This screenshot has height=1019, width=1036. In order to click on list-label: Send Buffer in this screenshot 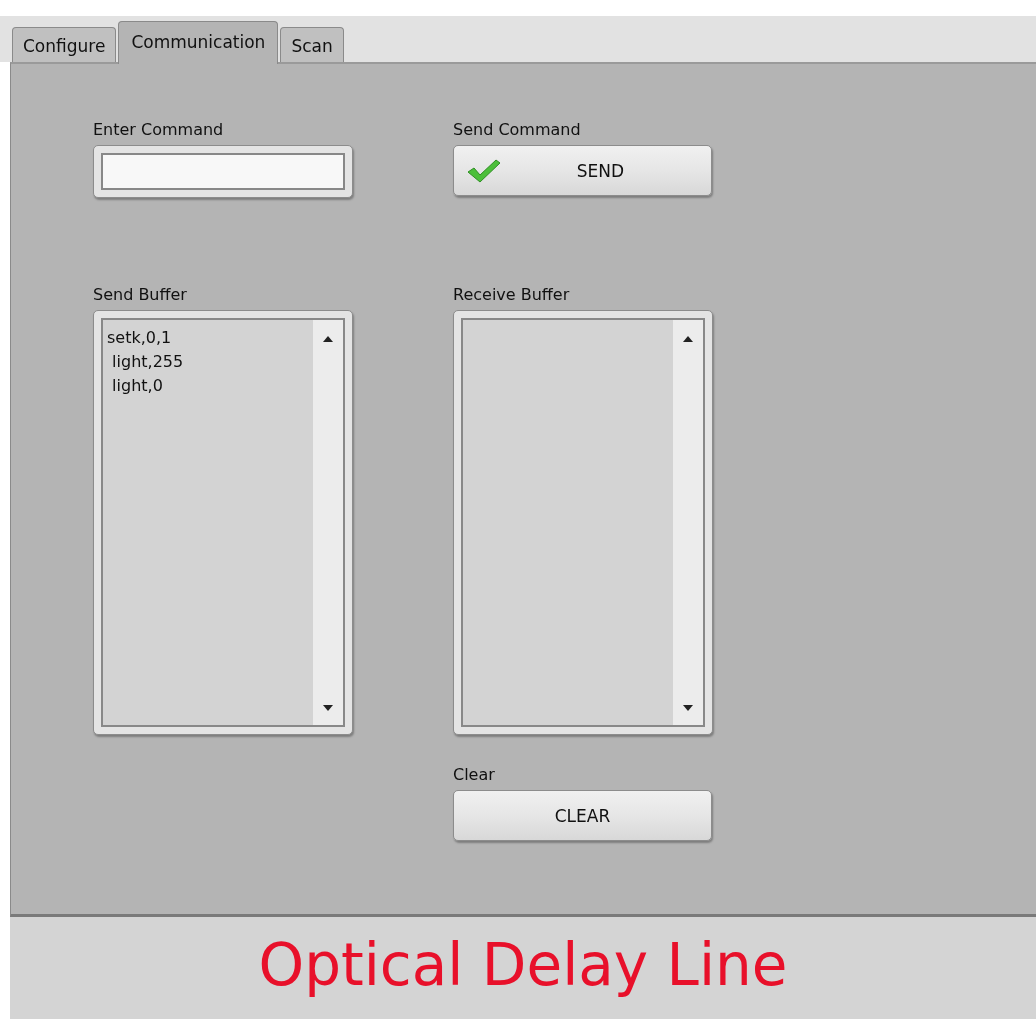, I will do `click(140, 294)`.